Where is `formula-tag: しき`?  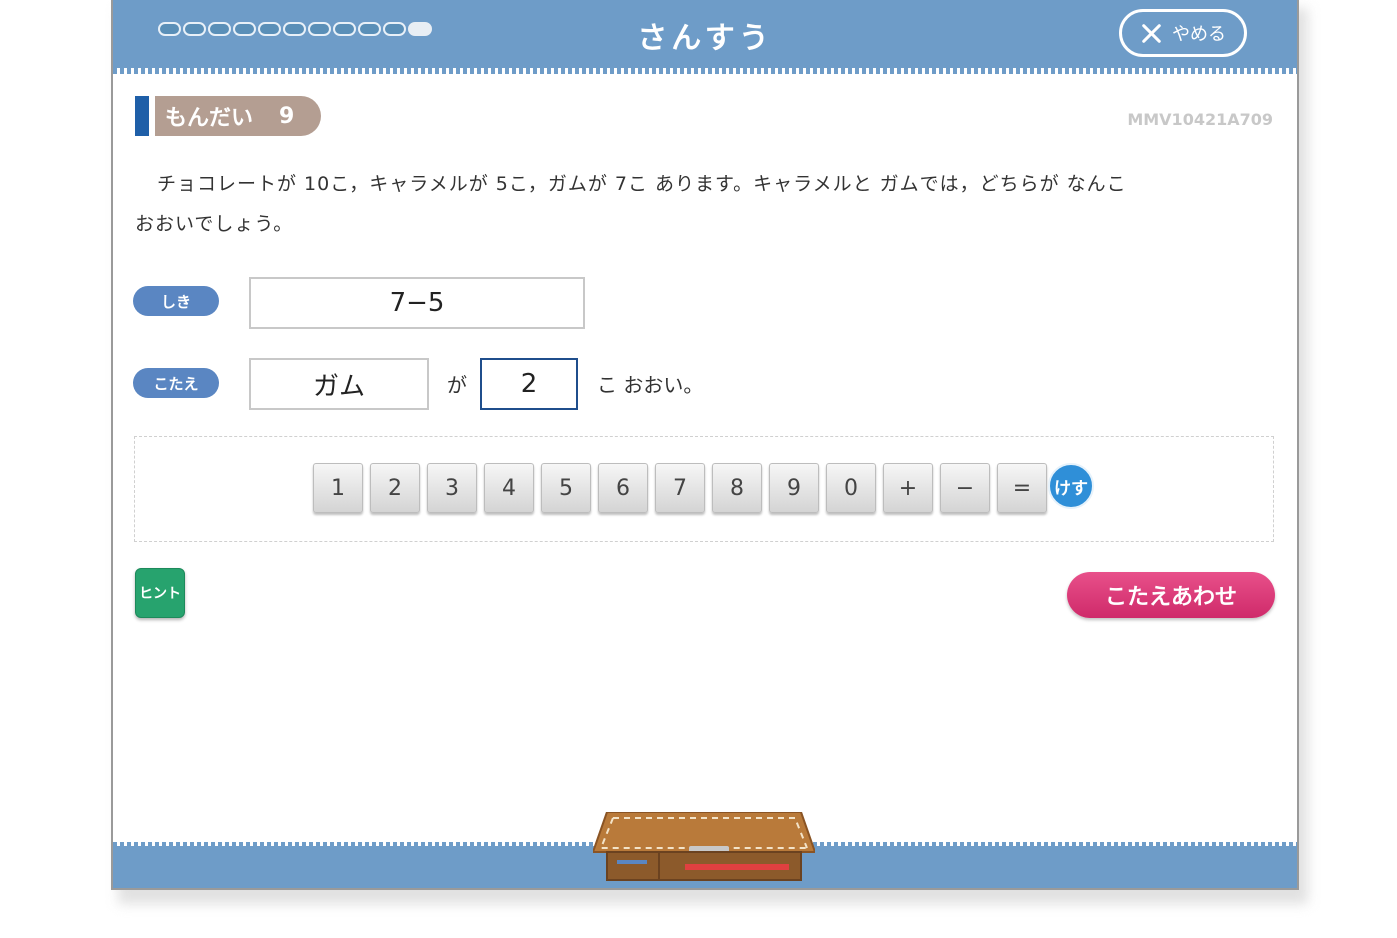
formula-tag: しき is located at coordinates (176, 301).